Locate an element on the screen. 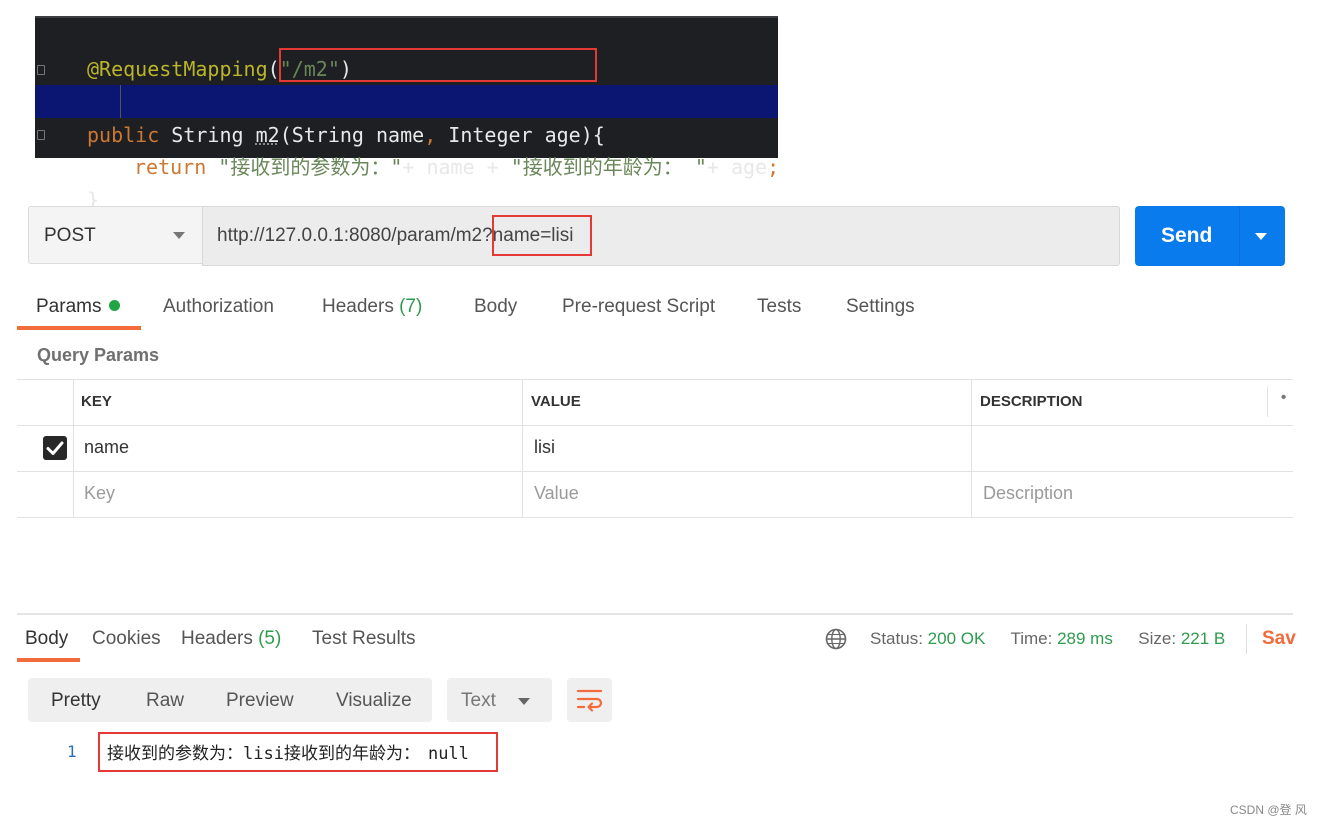 The height and width of the screenshot is (824, 1322). line-number: 1 is located at coordinates (72, 751).